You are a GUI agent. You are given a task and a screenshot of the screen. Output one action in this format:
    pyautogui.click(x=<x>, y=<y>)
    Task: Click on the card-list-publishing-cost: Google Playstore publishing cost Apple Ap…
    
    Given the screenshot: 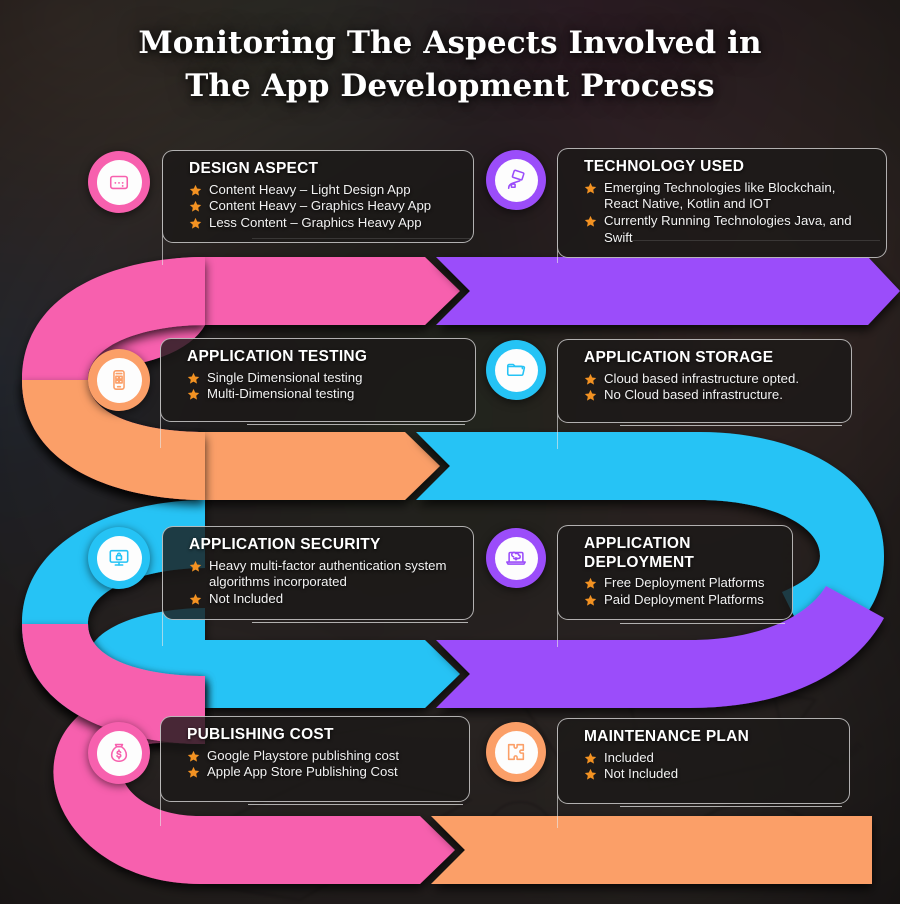 What is the action you would take?
    pyautogui.click(x=321, y=765)
    